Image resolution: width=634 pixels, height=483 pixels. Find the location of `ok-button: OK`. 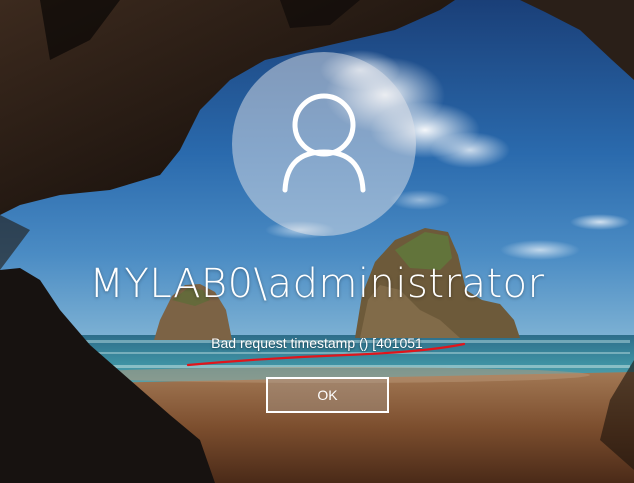

ok-button: OK is located at coordinates (327, 395).